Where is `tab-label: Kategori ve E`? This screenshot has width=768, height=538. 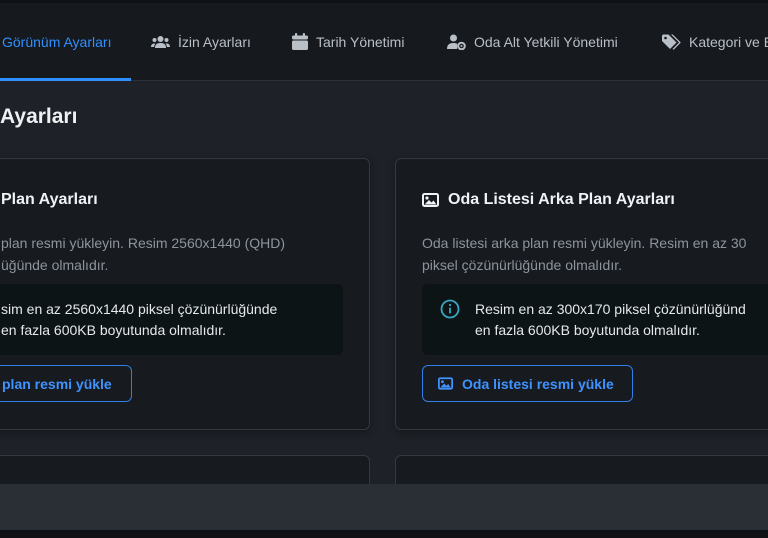
tab-label: Kategori ve E is located at coordinates (728, 41).